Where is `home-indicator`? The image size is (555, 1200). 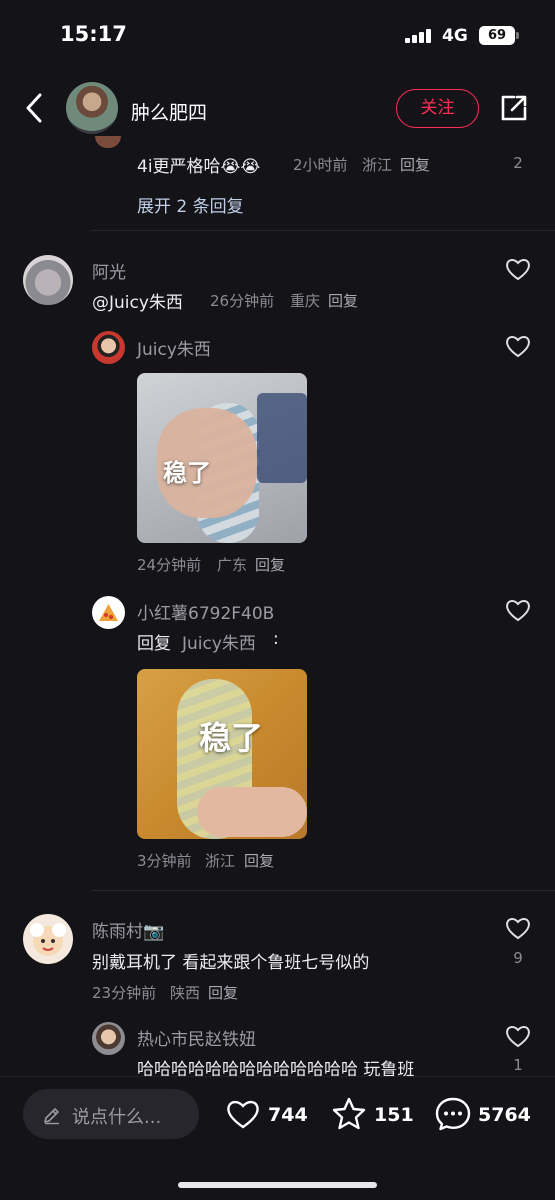 home-indicator is located at coordinates (277, 1185).